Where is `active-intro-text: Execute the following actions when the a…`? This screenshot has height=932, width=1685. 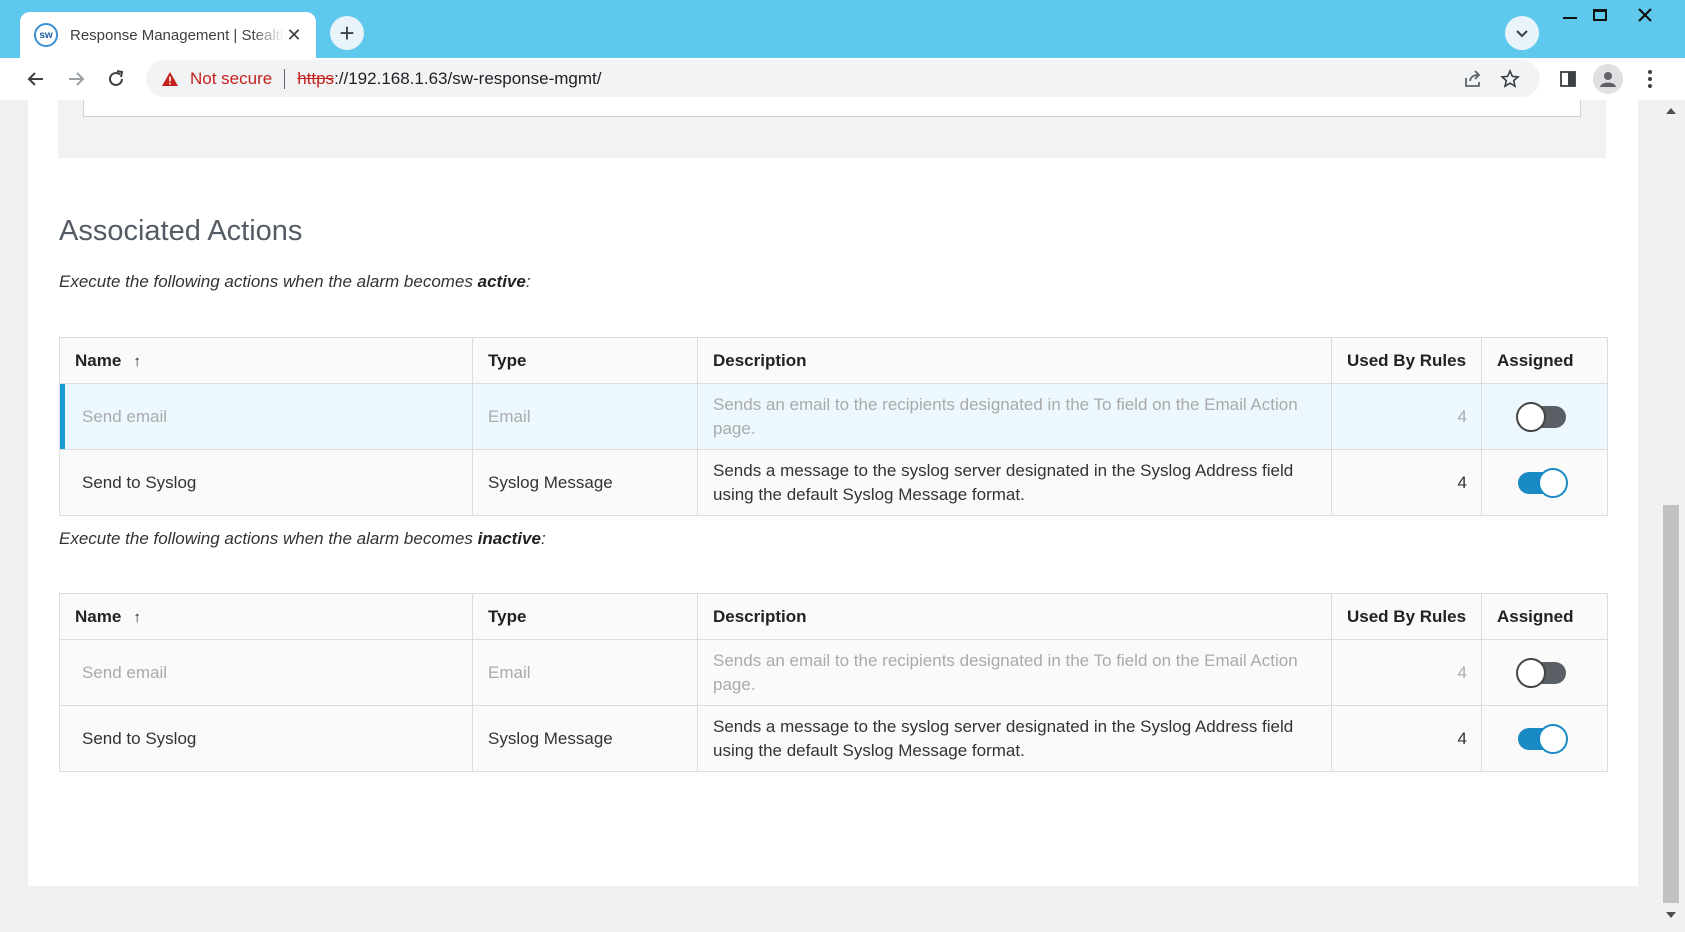
active-intro-text: Execute the following actions when the a… is located at coordinates (268, 281).